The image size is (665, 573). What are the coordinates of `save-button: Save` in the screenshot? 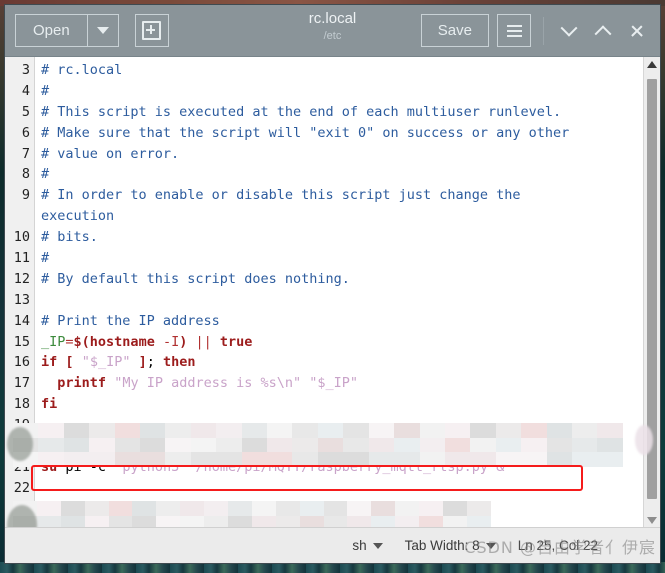 It's located at (454, 30).